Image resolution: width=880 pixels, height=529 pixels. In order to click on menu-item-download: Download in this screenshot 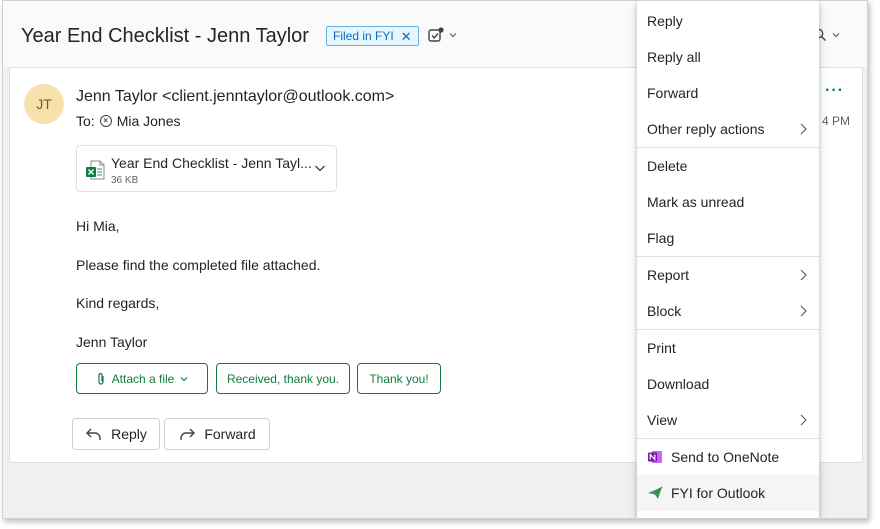, I will do `click(728, 384)`.